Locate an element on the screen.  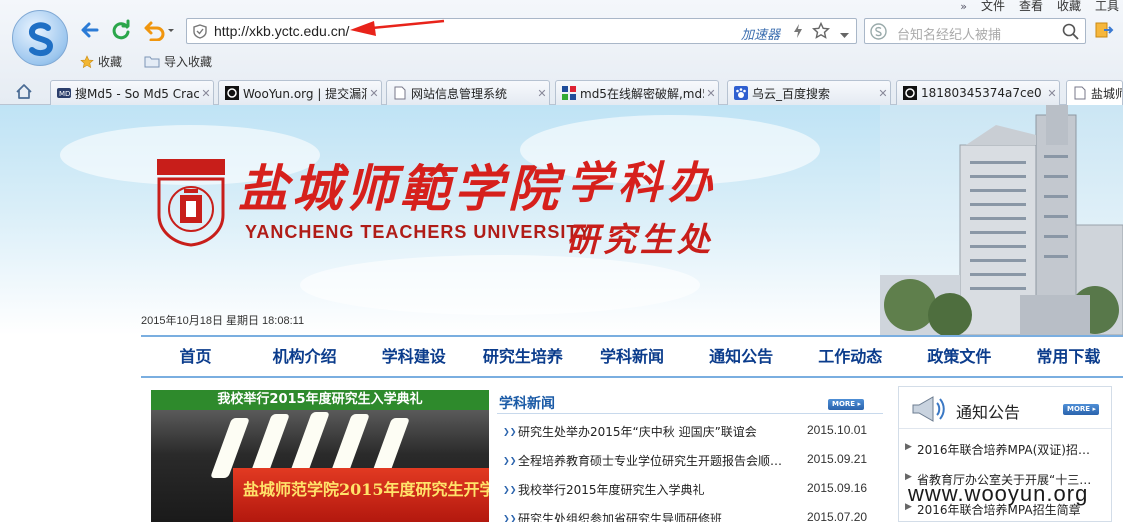
nav-downloads: 常用下载 is located at coordinates (1068, 356).